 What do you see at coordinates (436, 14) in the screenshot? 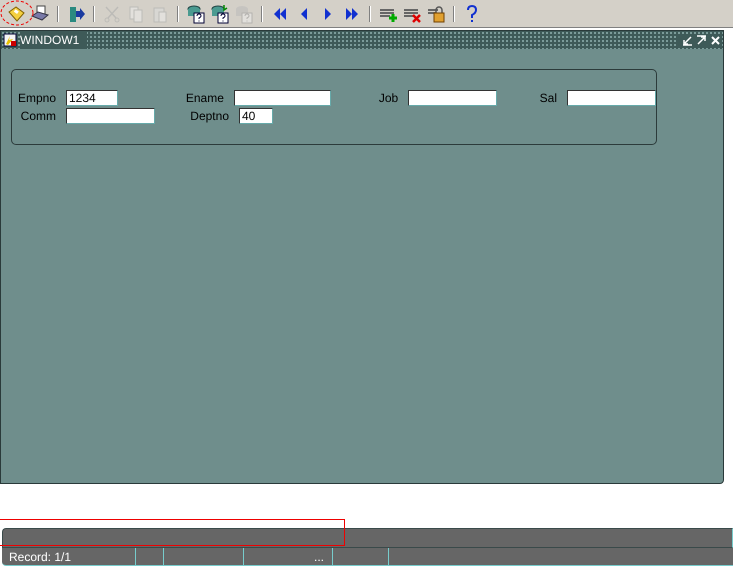
I see `padlock-icon` at bounding box center [436, 14].